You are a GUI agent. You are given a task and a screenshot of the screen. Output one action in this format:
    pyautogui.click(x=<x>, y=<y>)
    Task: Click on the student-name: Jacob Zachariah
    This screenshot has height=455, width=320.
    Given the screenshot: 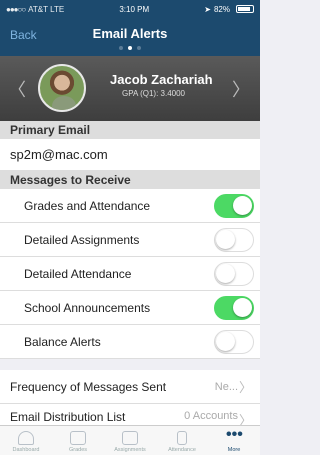 What is the action you would take?
    pyautogui.click(x=161, y=79)
    